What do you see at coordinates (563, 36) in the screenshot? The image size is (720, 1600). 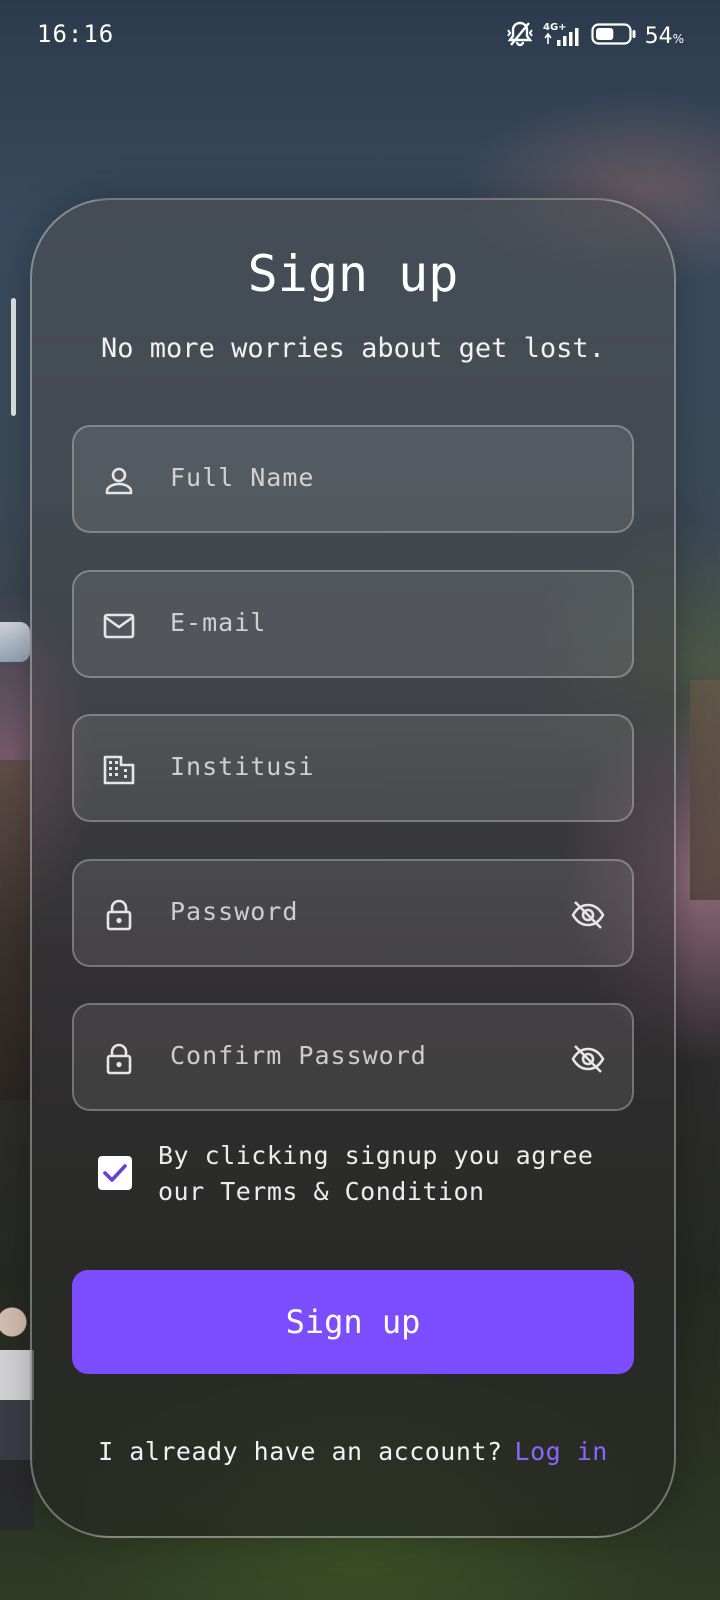 I see `signal-icon: 4G+` at bounding box center [563, 36].